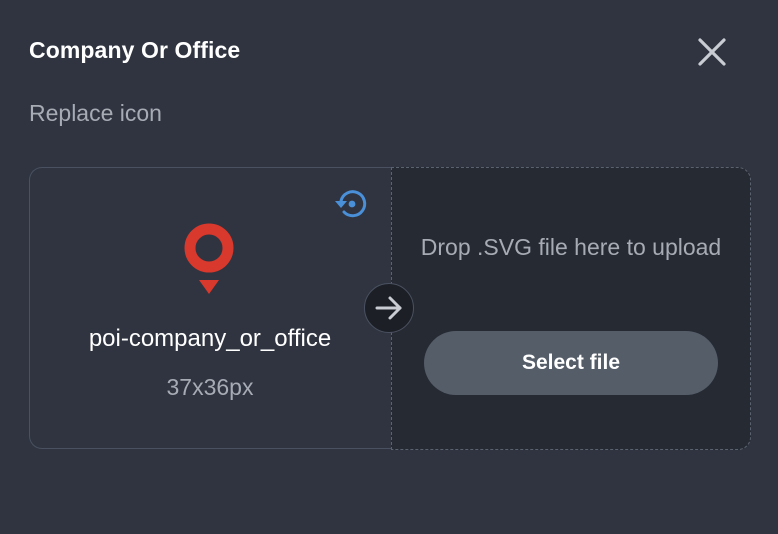 This screenshot has width=778, height=534. What do you see at coordinates (571, 363) in the screenshot?
I see `select-file-button: Select file` at bounding box center [571, 363].